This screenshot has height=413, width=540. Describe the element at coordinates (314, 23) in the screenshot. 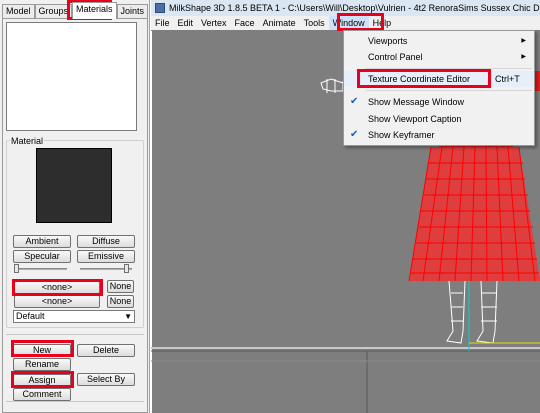

I see `menu-tools: Tools` at that location.